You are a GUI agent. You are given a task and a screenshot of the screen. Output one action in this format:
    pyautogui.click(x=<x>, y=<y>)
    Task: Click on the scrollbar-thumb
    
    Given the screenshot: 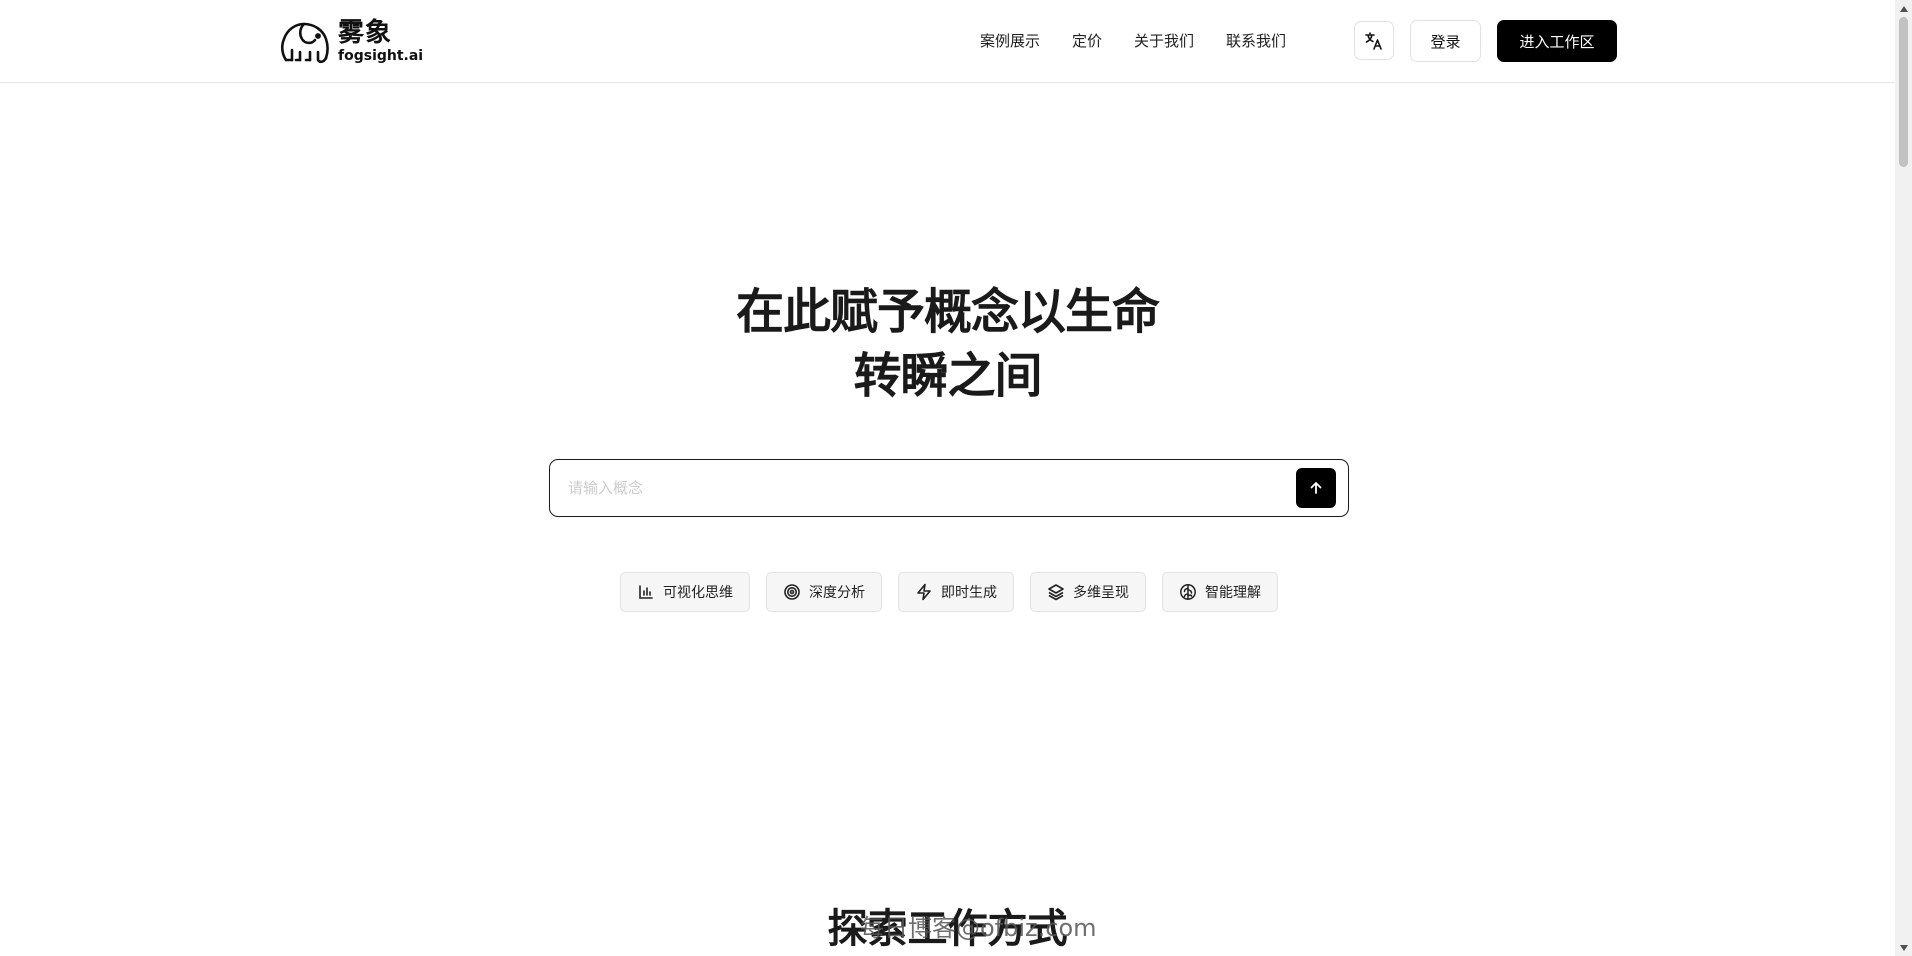 What is the action you would take?
    pyautogui.click(x=1903, y=92)
    